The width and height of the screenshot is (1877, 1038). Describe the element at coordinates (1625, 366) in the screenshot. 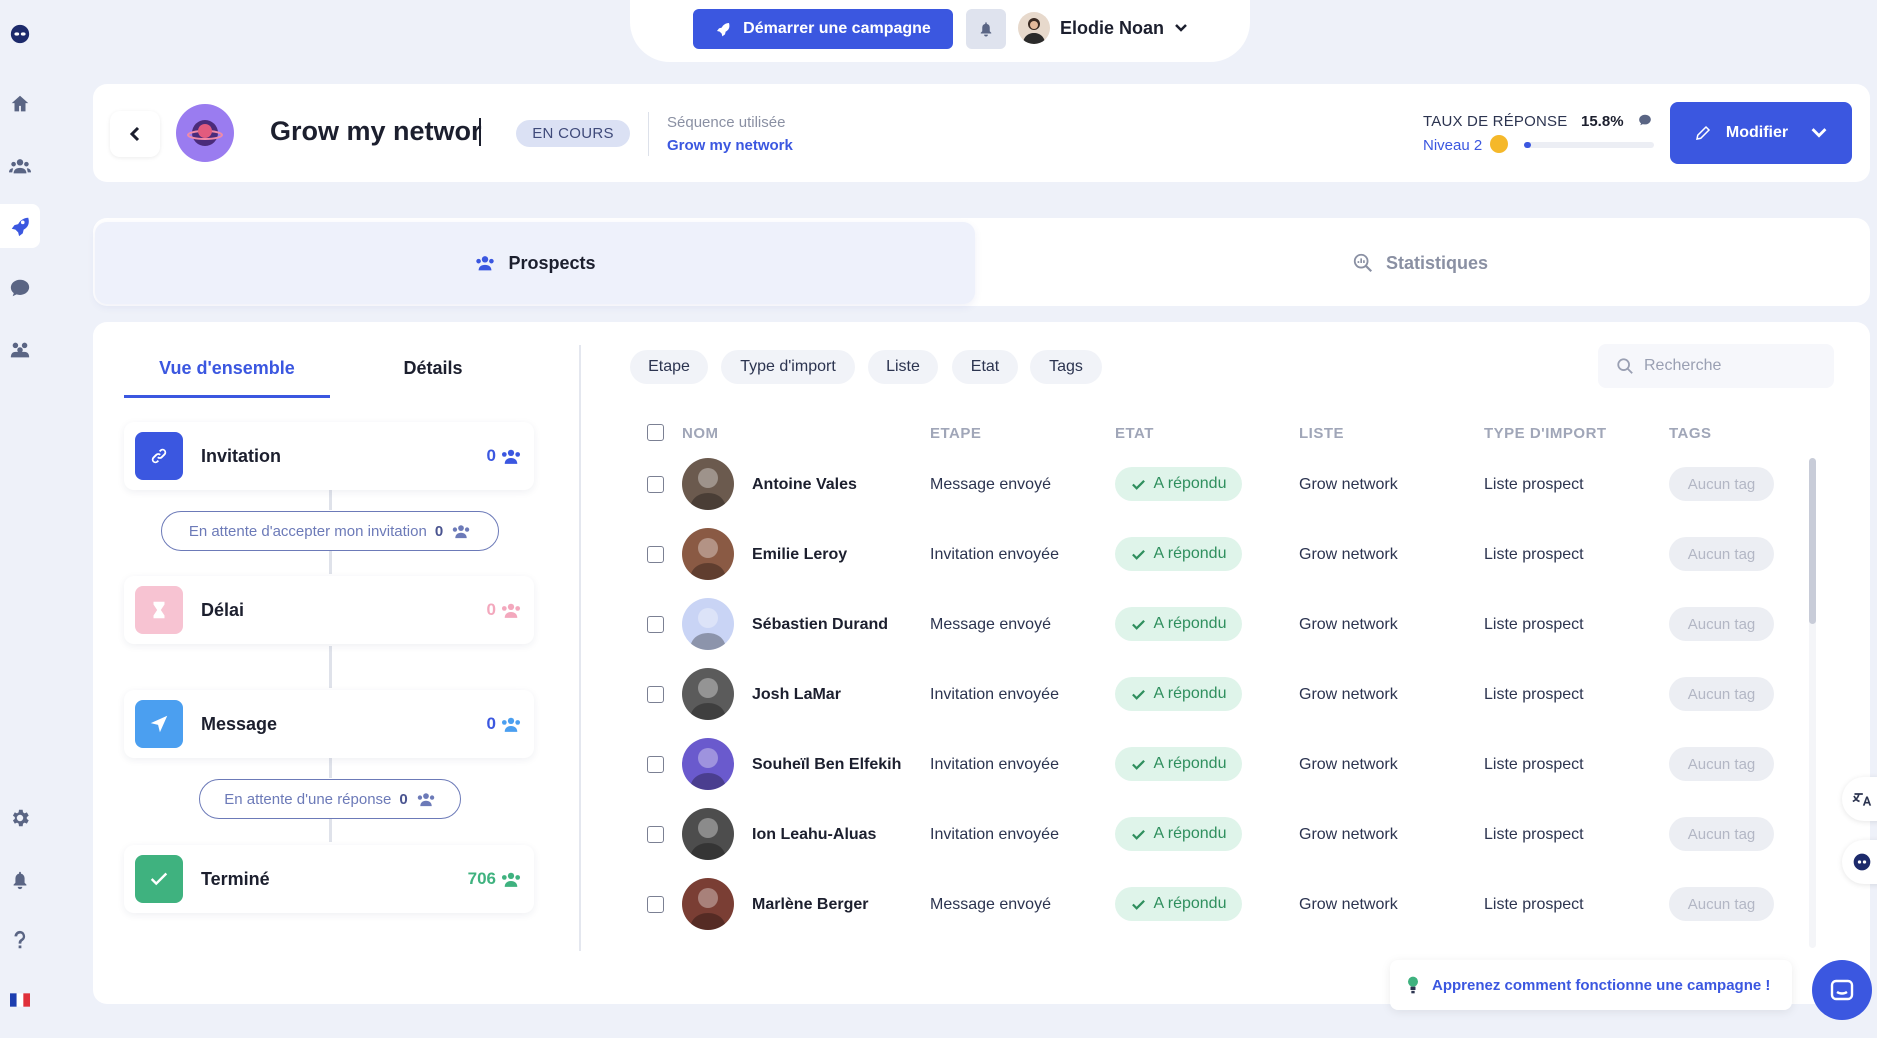

I see `search-icon` at that location.